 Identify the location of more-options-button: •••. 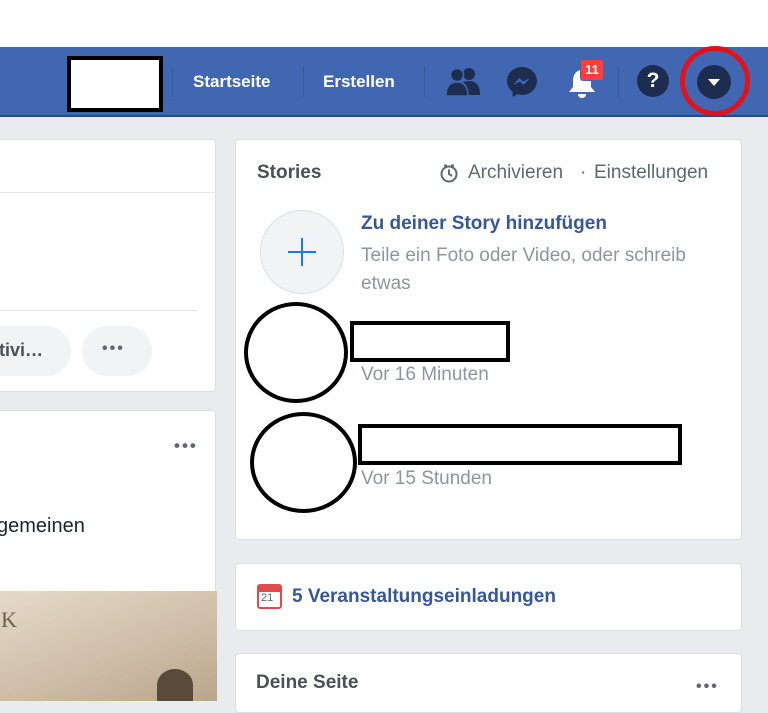
(117, 351).